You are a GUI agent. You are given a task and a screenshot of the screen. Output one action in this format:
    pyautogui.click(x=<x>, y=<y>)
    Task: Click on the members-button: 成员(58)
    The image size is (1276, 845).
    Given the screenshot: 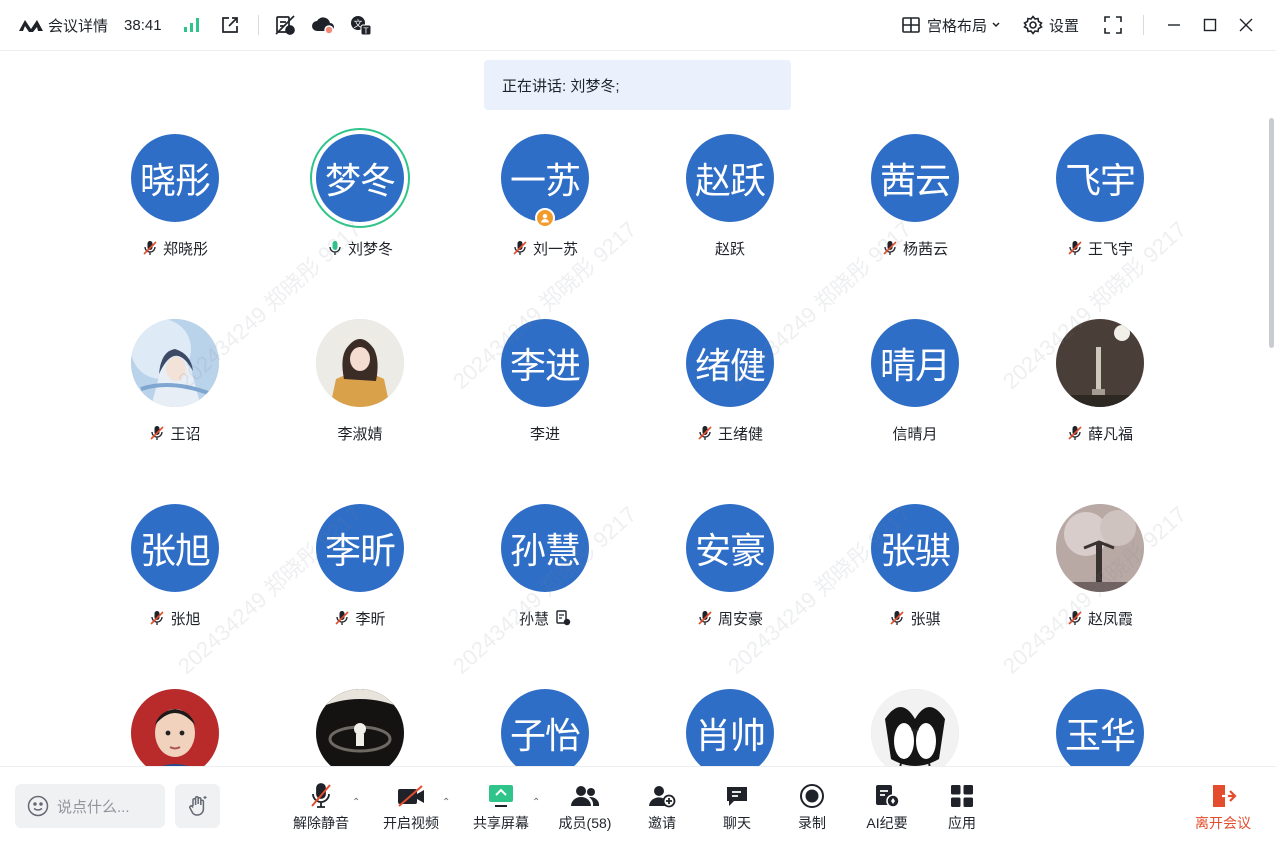 What is the action you would take?
    pyautogui.click(x=585, y=808)
    